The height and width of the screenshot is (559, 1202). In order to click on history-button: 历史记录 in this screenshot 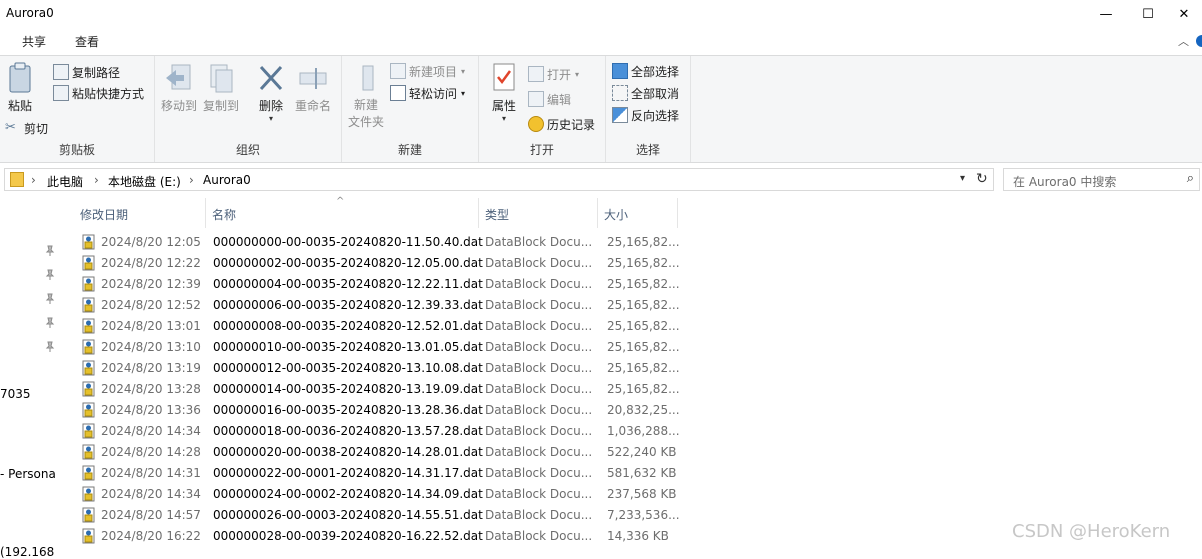, I will do `click(561, 124)`.